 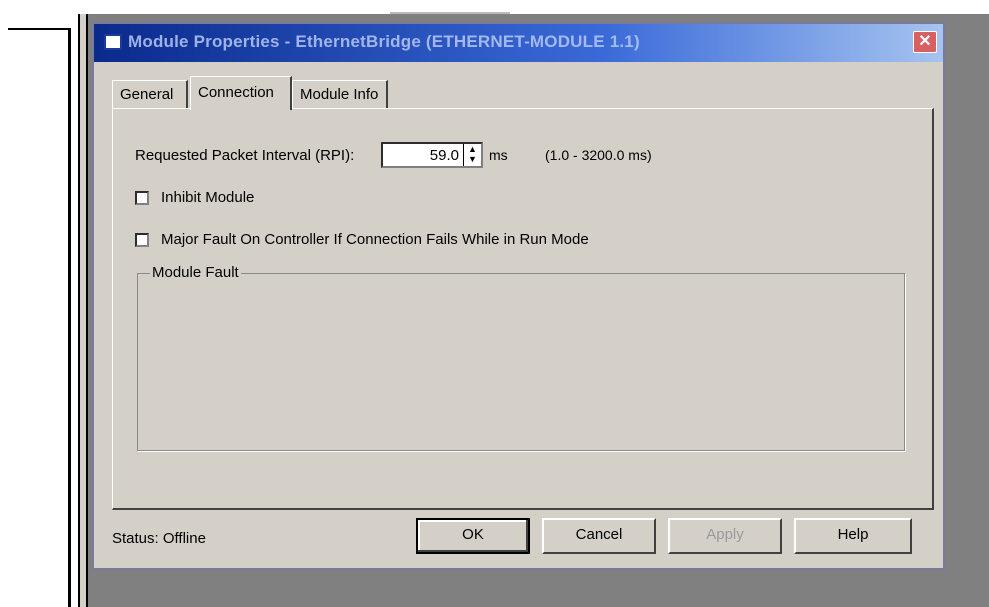 I want to click on rpi-value: 59.0, so click(x=444, y=155).